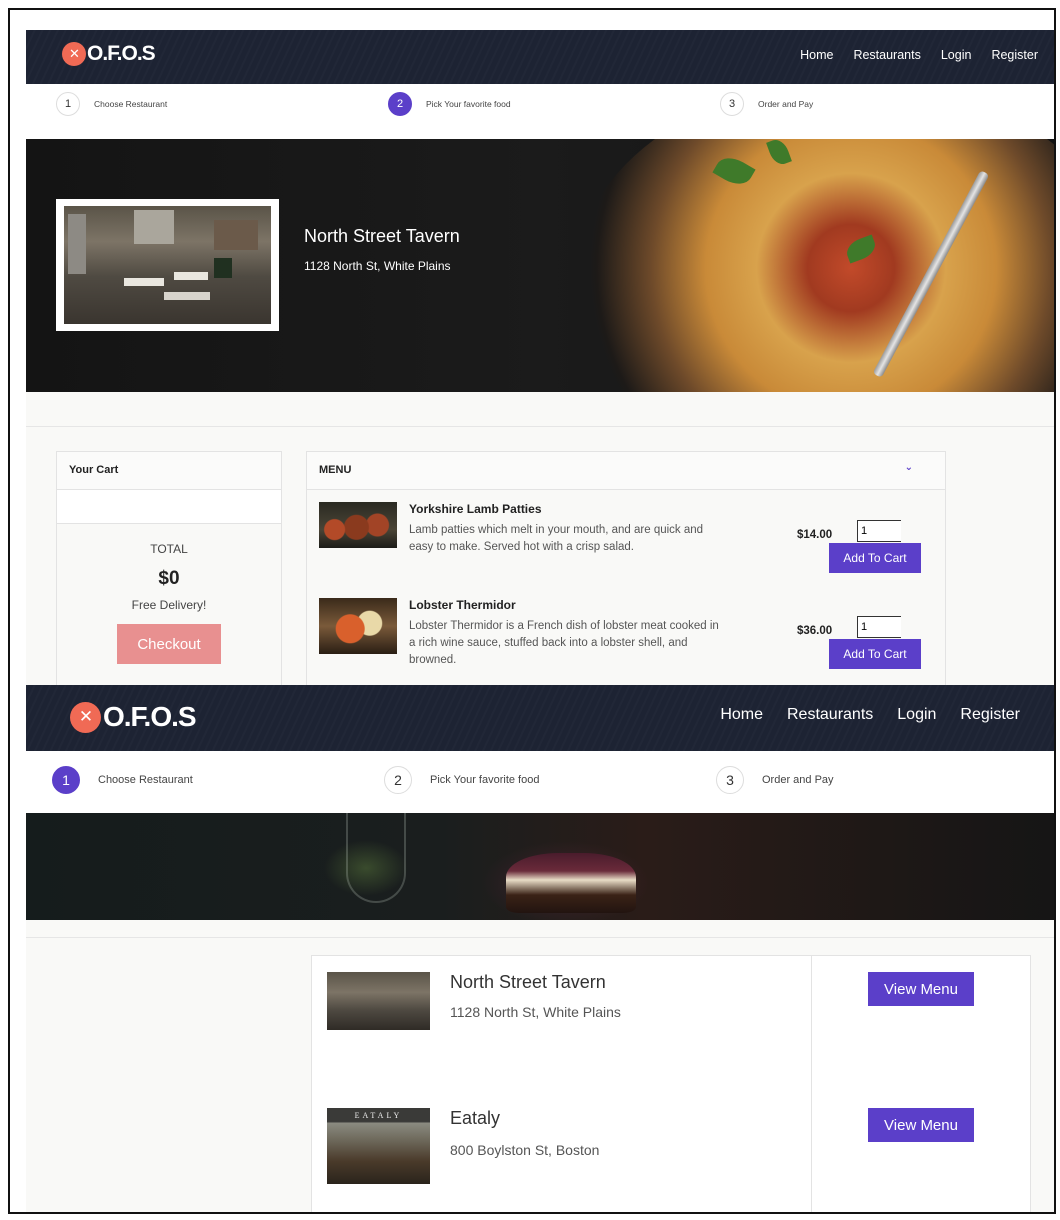 The width and height of the screenshot is (1060, 1220). What do you see at coordinates (169, 578) in the screenshot?
I see `cart-total-value: $0` at bounding box center [169, 578].